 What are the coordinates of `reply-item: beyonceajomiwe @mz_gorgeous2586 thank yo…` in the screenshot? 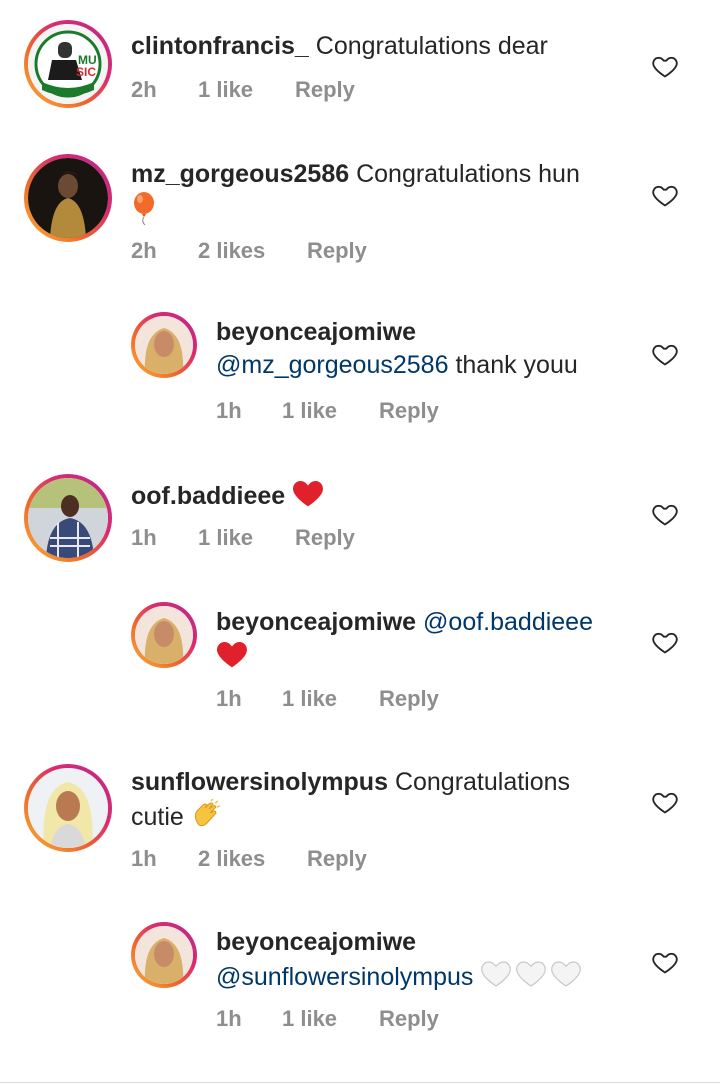 It's located at (360, 375).